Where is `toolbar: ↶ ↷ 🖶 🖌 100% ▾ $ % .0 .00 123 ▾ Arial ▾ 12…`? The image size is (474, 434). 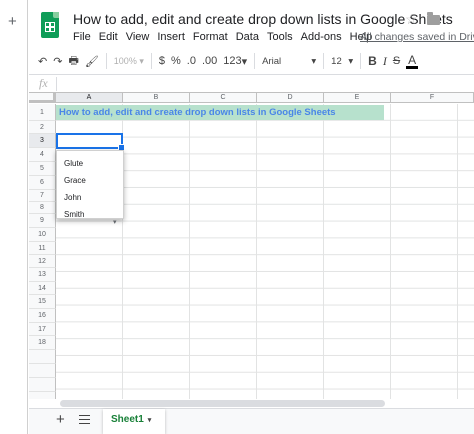
toolbar: ↶ ↷ 🖶 🖌 100% ▾ $ % .0 .00 123 ▾ Arial ▾ 12… is located at coordinates (252, 61).